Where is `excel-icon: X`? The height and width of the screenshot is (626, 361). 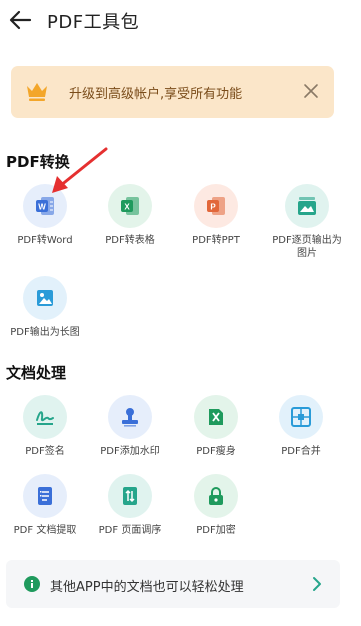
excel-icon: X is located at coordinates (130, 206).